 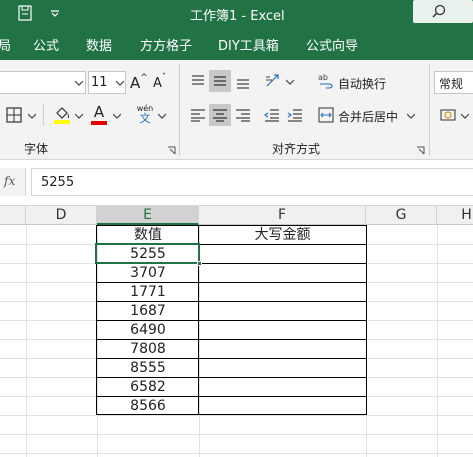 What do you see at coordinates (145, 118) in the screenshot?
I see `phonetic-bottom-label: 文` at bounding box center [145, 118].